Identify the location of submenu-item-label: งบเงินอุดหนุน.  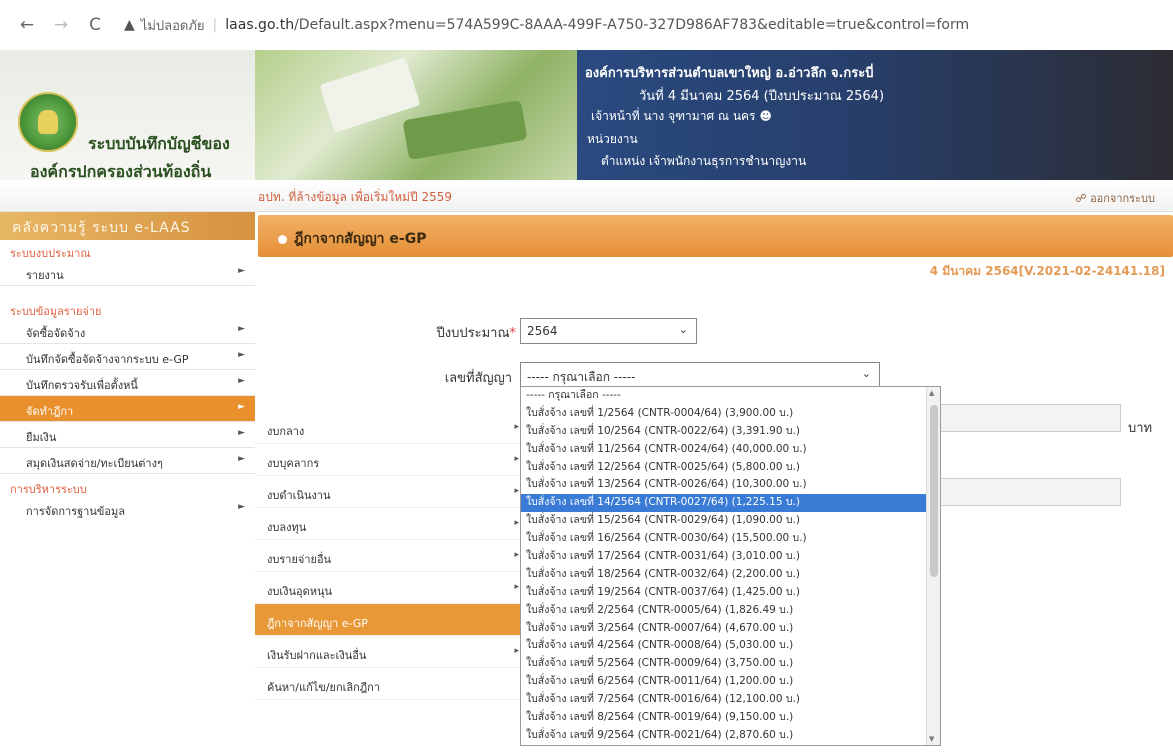
(300, 591).